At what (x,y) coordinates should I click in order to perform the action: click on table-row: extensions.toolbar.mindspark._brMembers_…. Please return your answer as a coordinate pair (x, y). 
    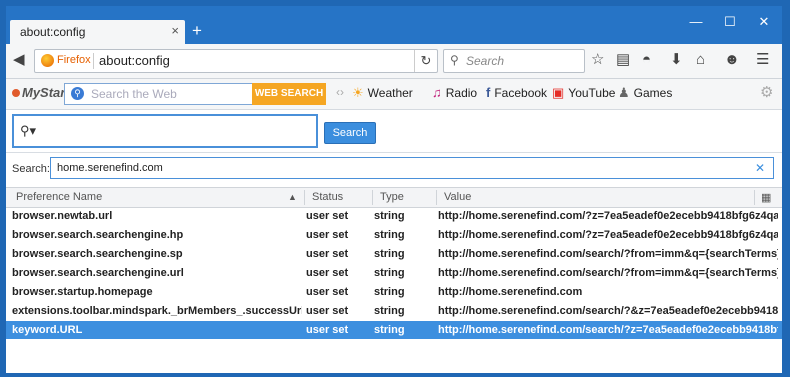
    Looking at the image, I should click on (394, 311).